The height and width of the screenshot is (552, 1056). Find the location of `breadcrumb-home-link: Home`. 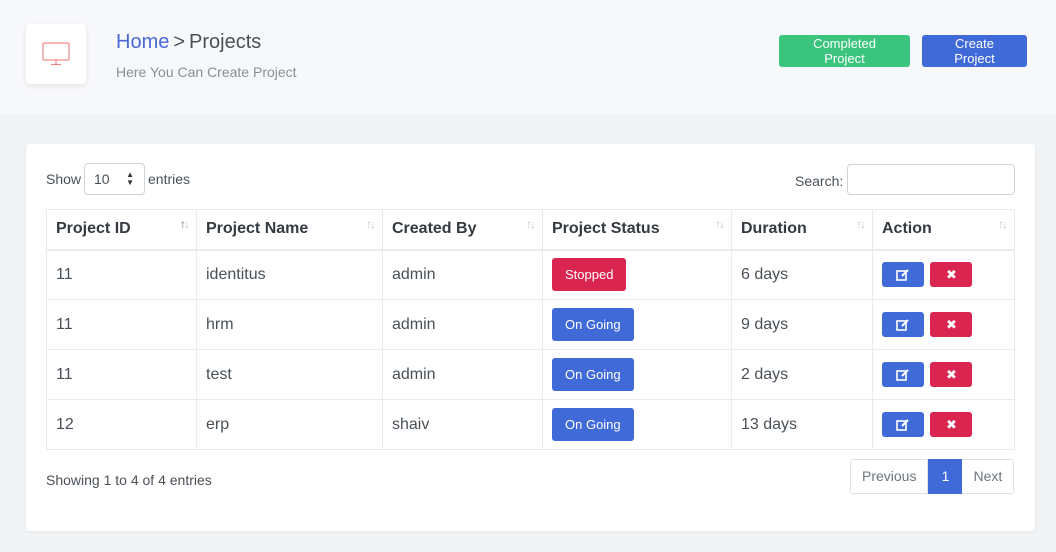

breadcrumb-home-link: Home is located at coordinates (142, 42).